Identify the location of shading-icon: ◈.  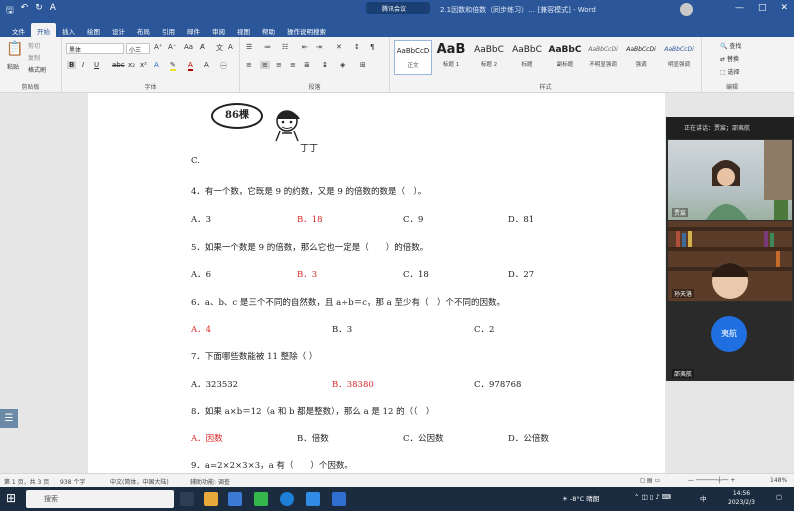
(342, 65).